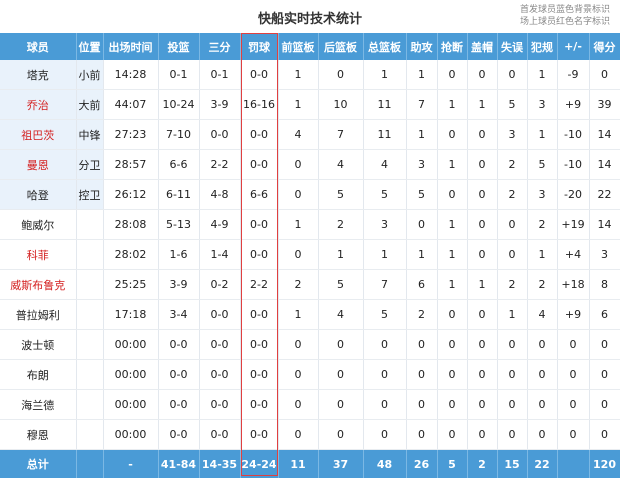 This screenshot has height=478, width=620. Describe the element at coordinates (452, 463) in the screenshot. I see `total-cell: 5` at that location.